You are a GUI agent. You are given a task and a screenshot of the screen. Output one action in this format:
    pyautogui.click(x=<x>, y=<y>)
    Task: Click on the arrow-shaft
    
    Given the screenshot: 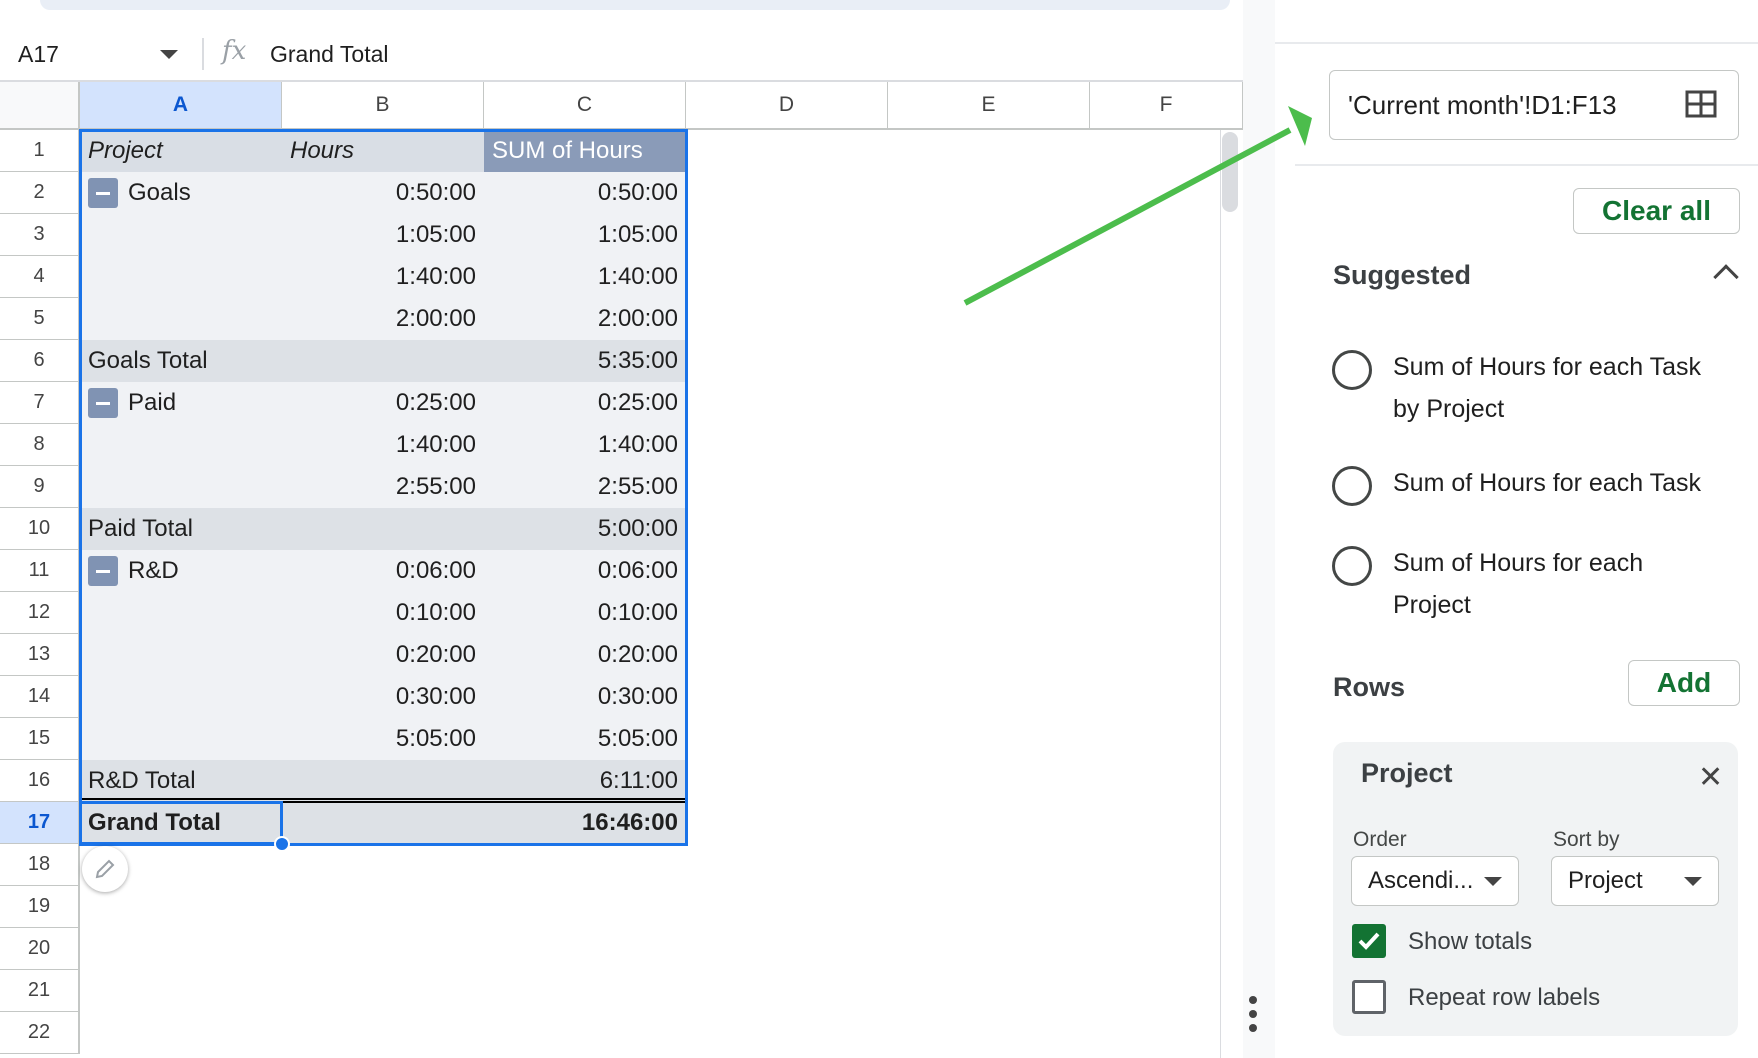 What is the action you would take?
    pyautogui.click(x=1127, y=216)
    